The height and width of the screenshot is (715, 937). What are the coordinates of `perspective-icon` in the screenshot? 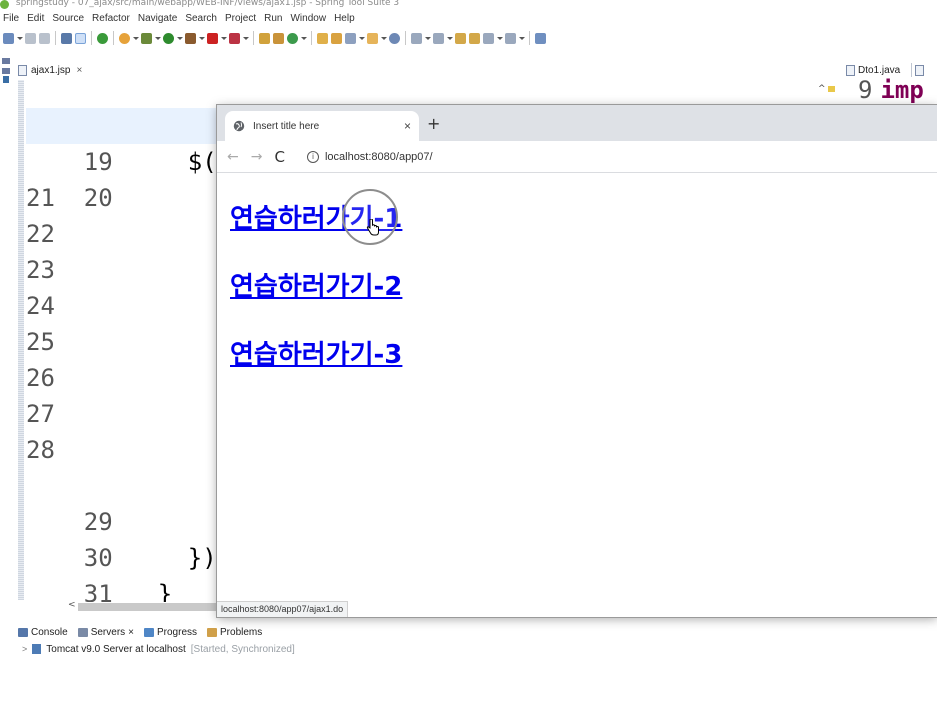 It's located at (540, 38).